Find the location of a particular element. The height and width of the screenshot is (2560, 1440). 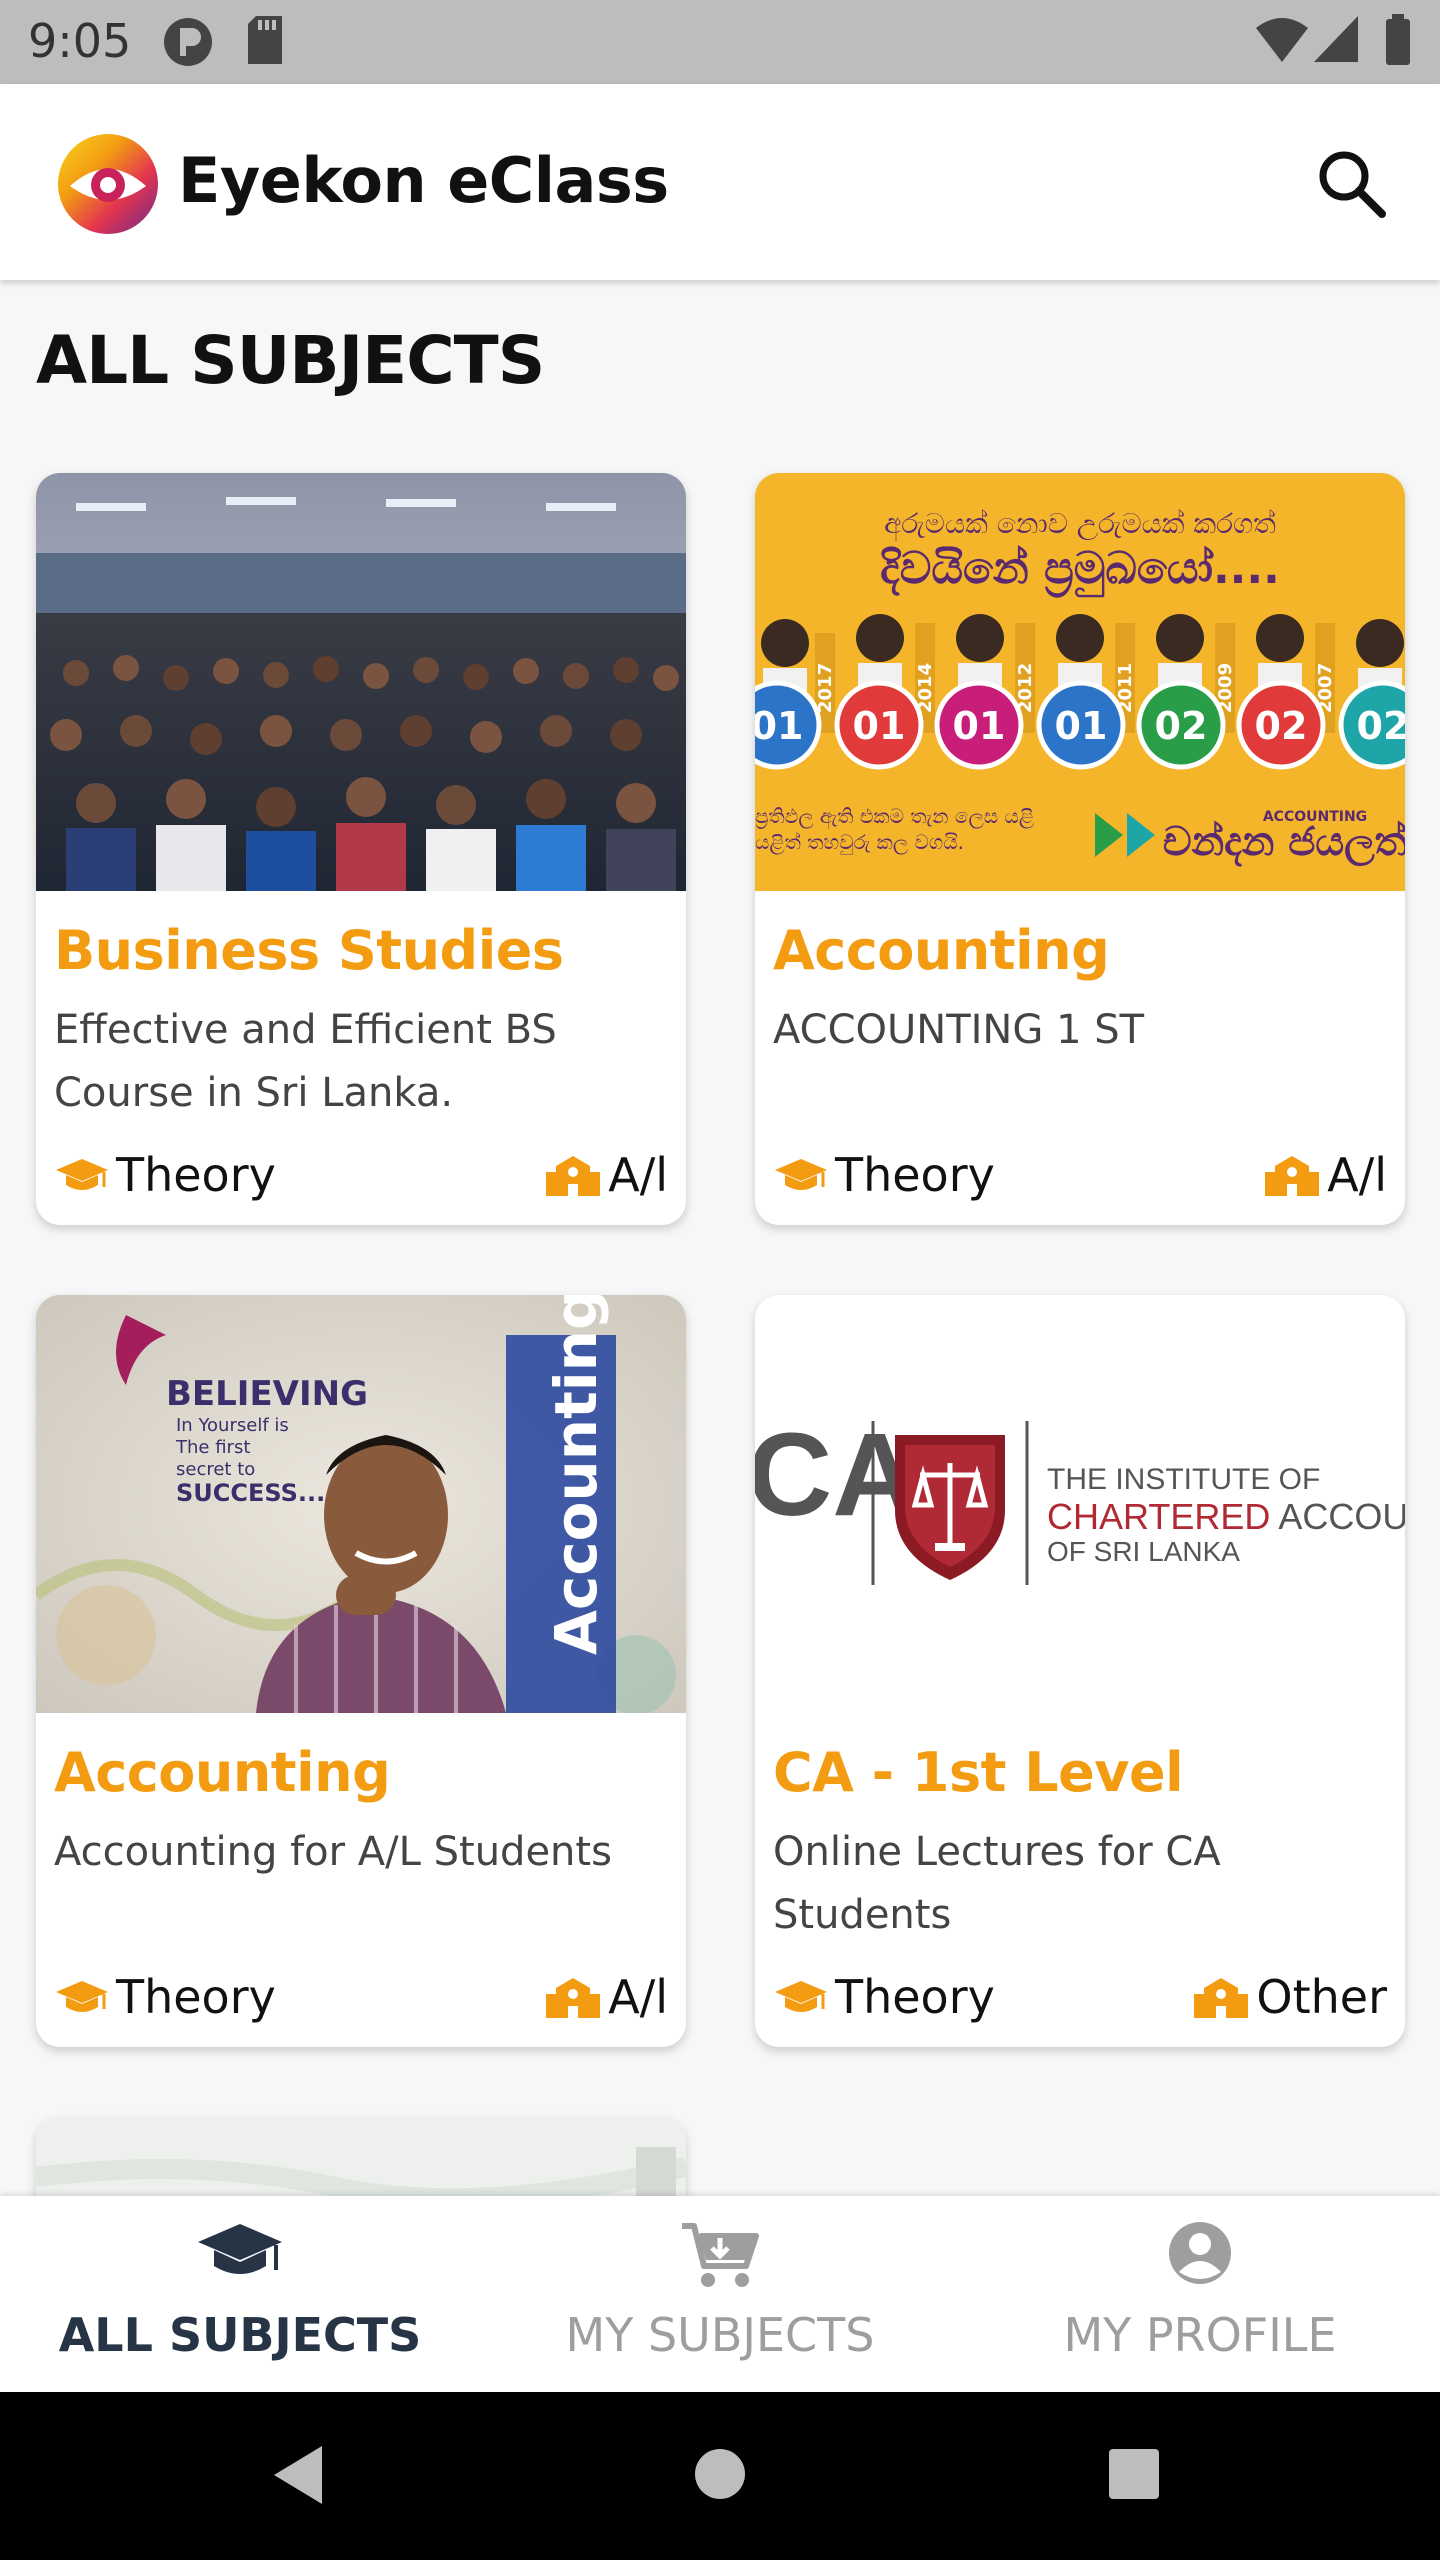

svg-text: CHARTERED ACCOUNTAN is located at coordinates (1226, 1516).